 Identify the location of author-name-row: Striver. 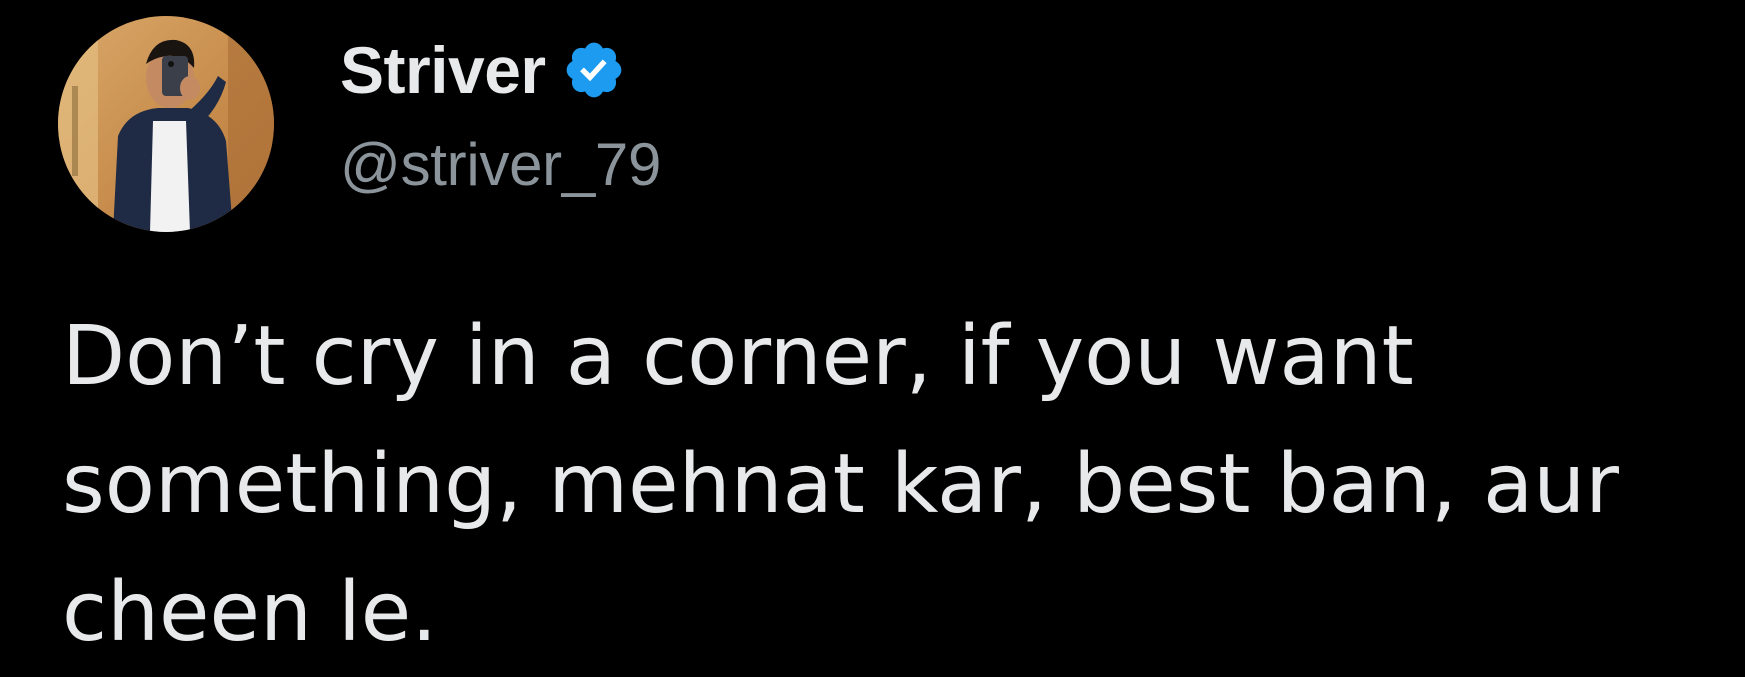
(483, 70).